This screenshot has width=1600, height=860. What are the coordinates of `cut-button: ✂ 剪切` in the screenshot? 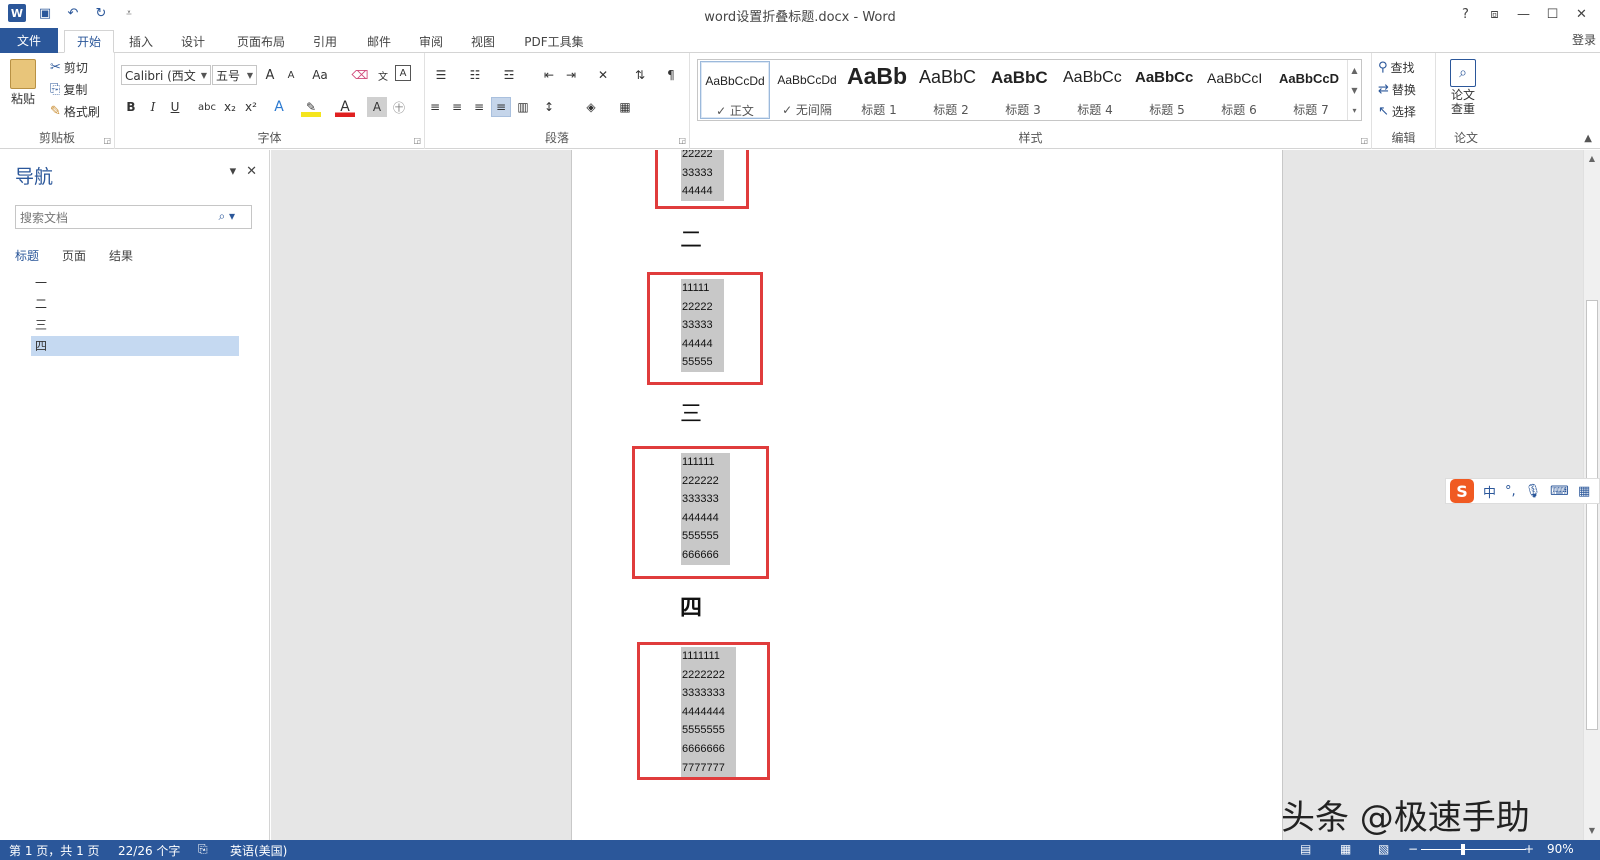 It's located at (69, 67).